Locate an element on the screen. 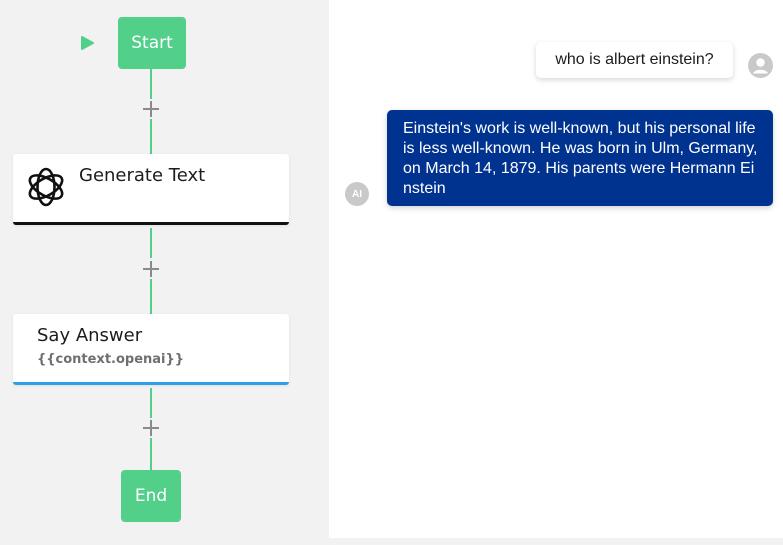  chat-footer is located at coordinates (556, 541).